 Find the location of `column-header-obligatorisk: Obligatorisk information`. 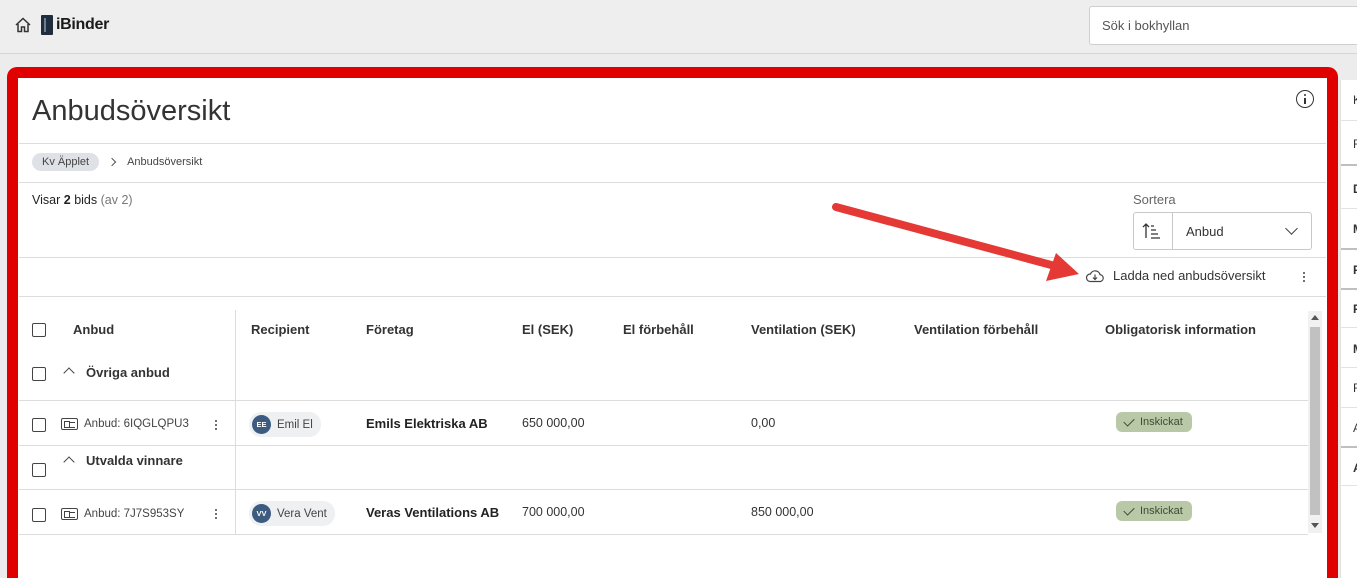

column-header-obligatorisk: Obligatorisk information is located at coordinates (1180, 329).